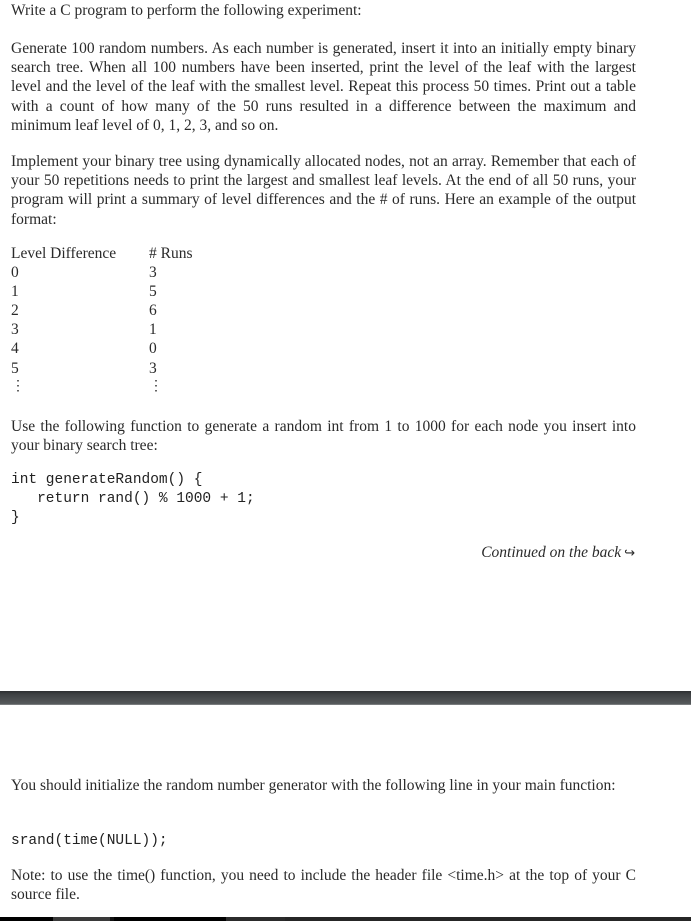  Describe the element at coordinates (120, 253) in the screenshot. I see `table-header-row: Level Difference # Runs` at that location.